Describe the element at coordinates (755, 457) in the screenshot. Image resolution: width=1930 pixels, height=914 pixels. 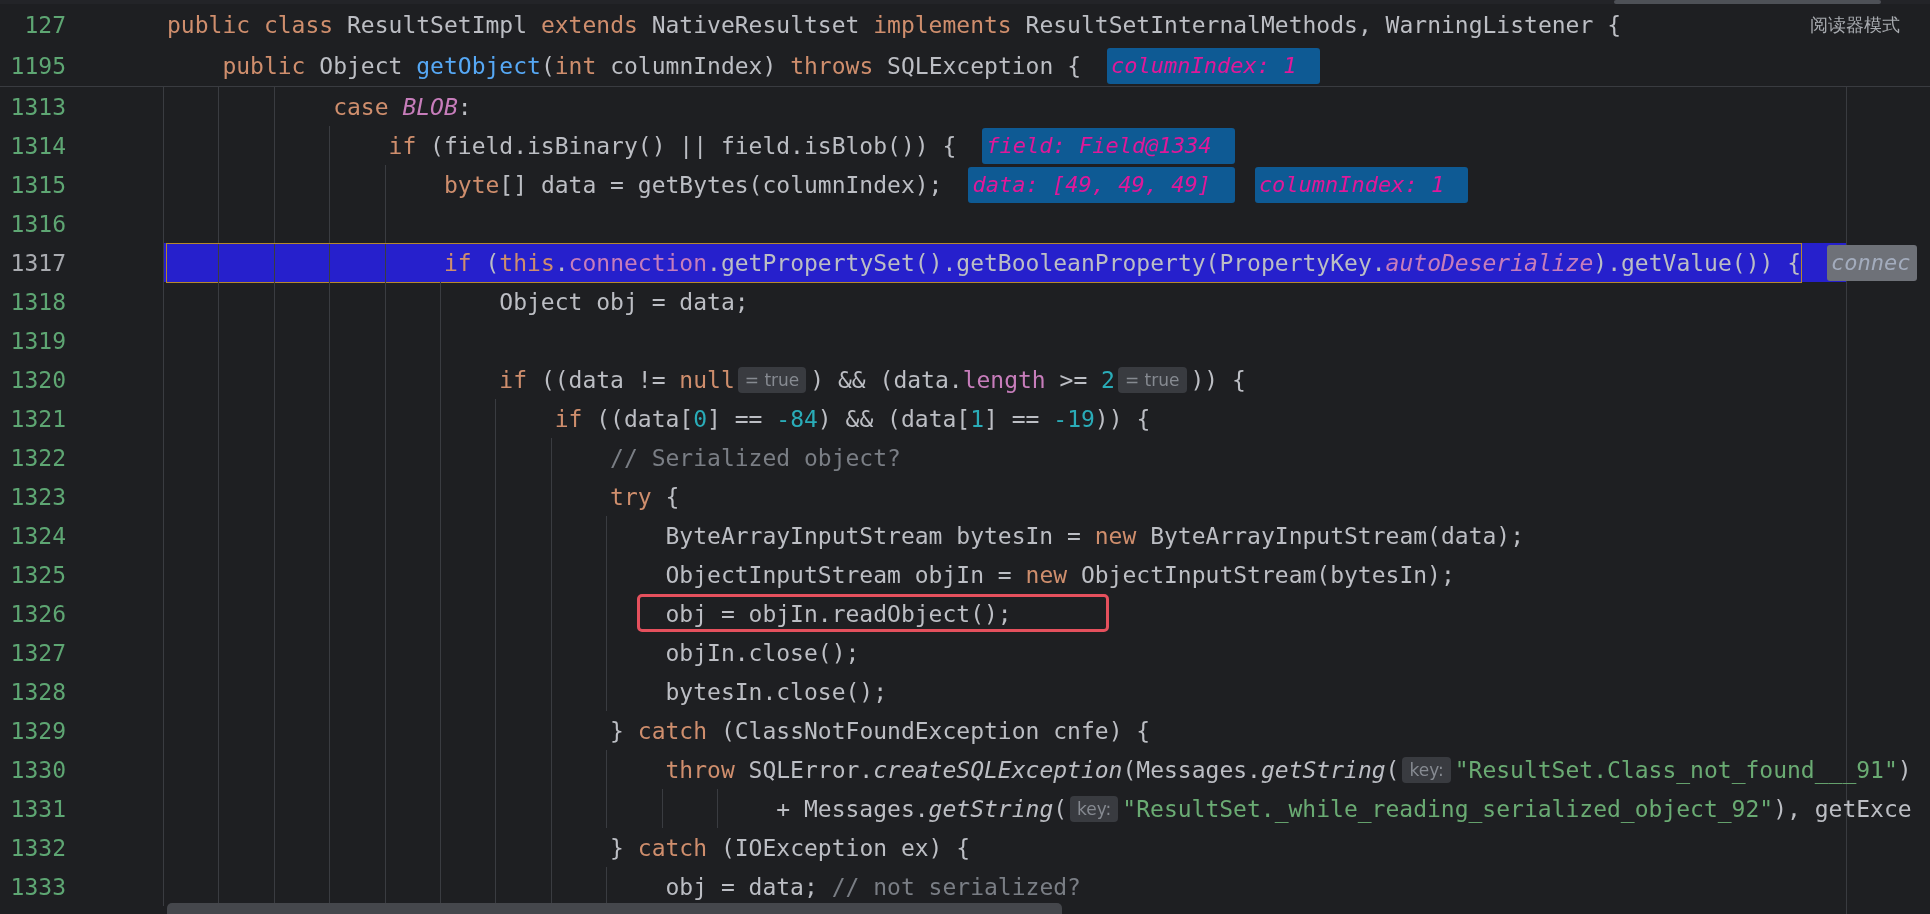
I see `code-text: // Serialized object?` at that location.